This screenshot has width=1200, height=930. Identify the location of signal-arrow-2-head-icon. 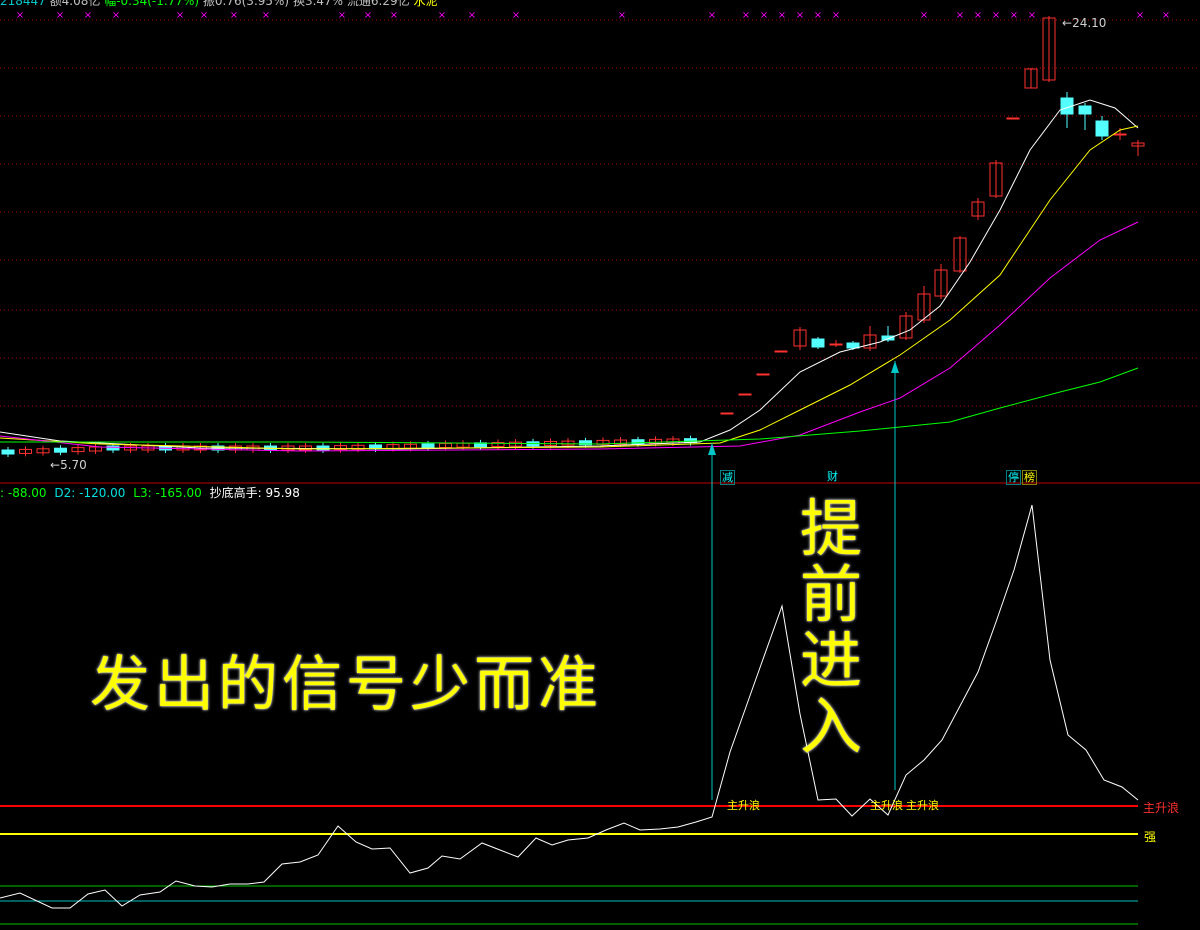
(895, 367).